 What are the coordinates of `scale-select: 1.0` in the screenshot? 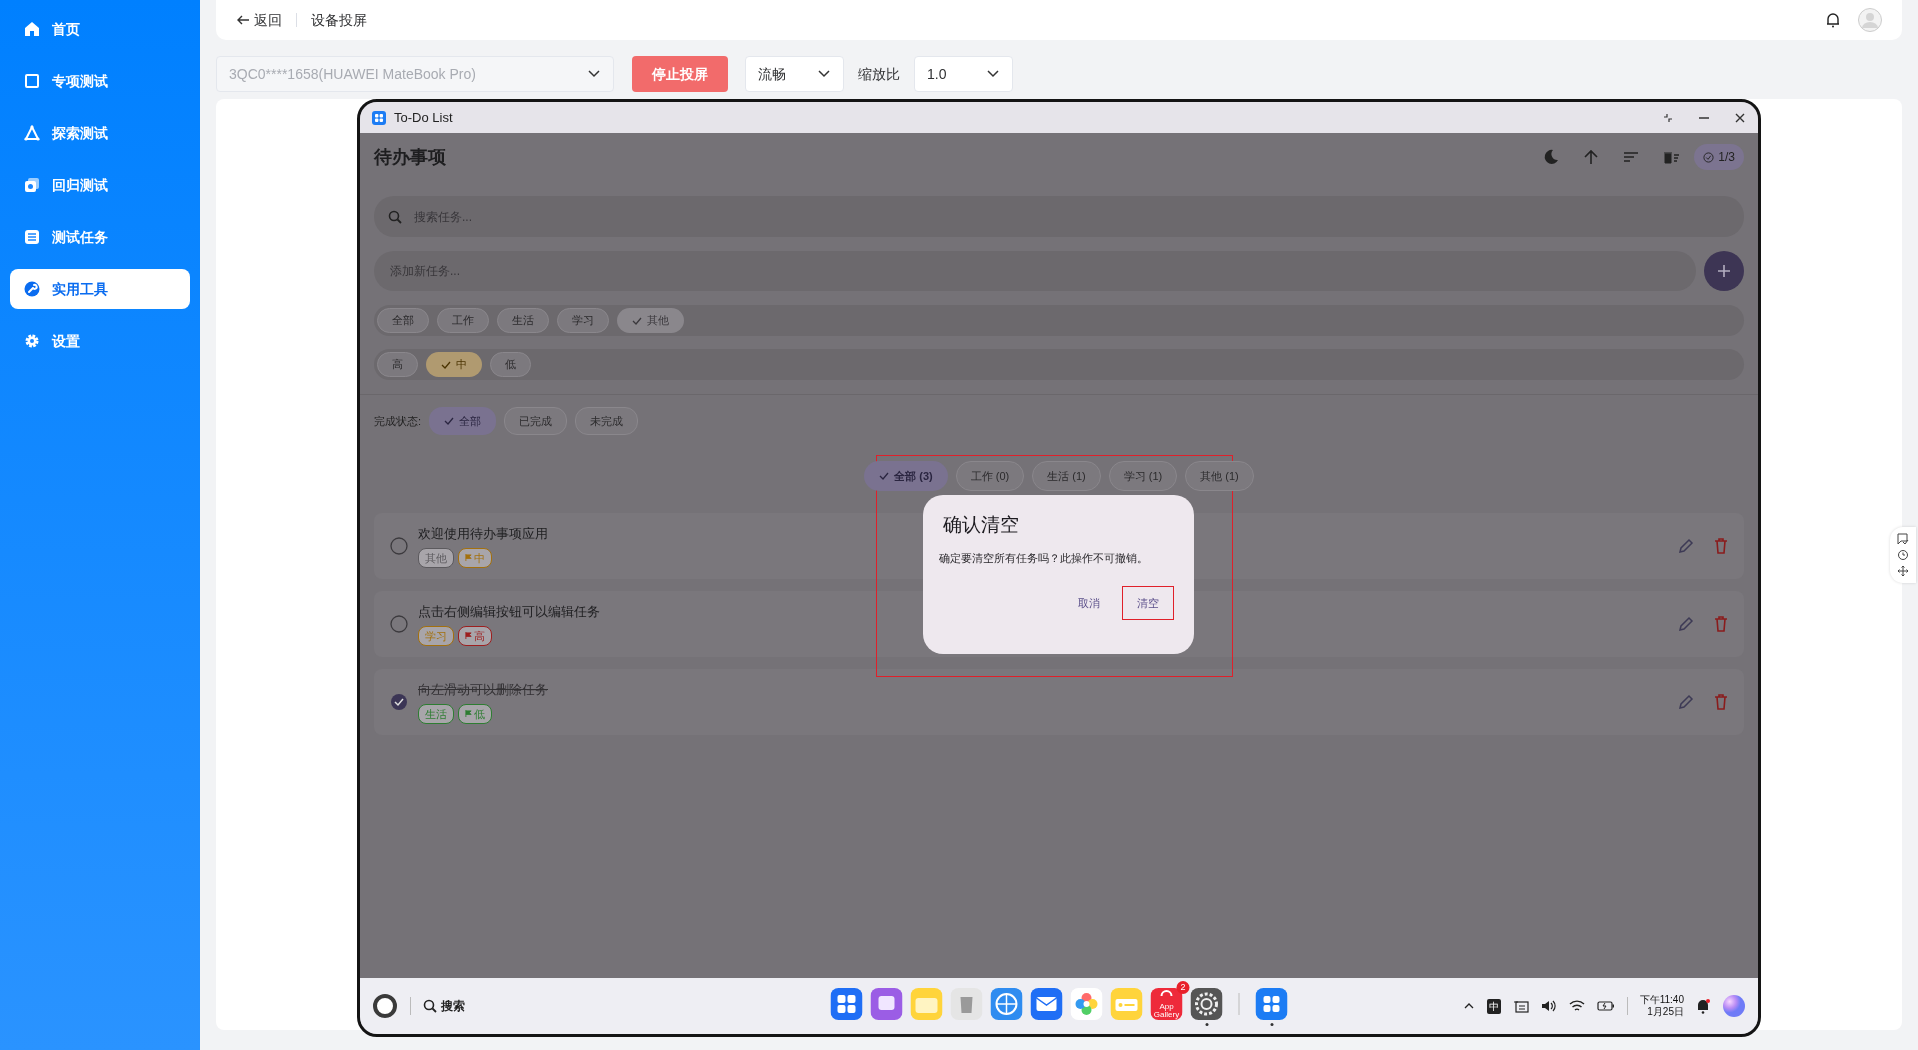 It's located at (963, 74).